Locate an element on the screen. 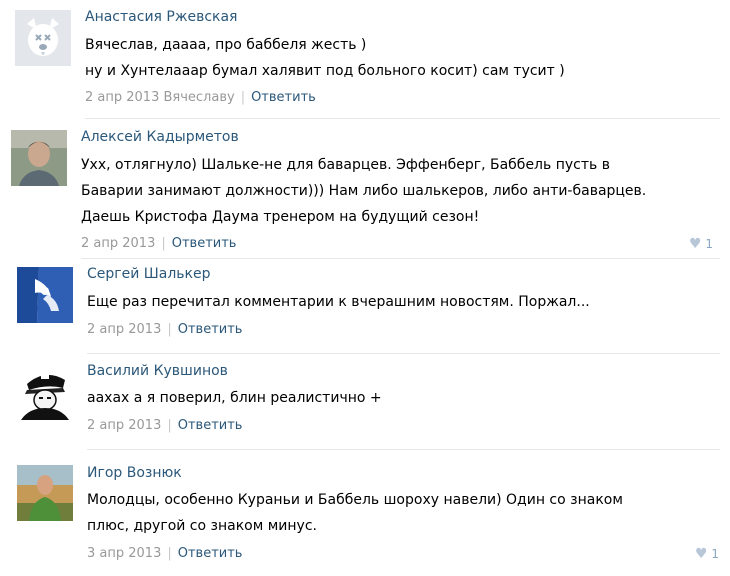 Image resolution: width=730 pixels, height=576 pixels. deactivated-dog-avatar-icon is located at coordinates (43, 38).